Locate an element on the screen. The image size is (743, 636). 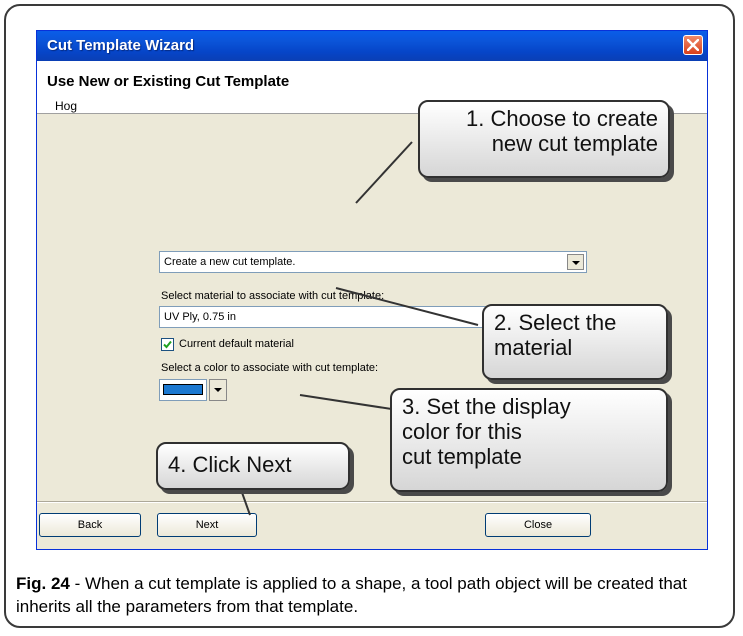
callout-step-3-line-2: color for this is located at coordinates (462, 431).